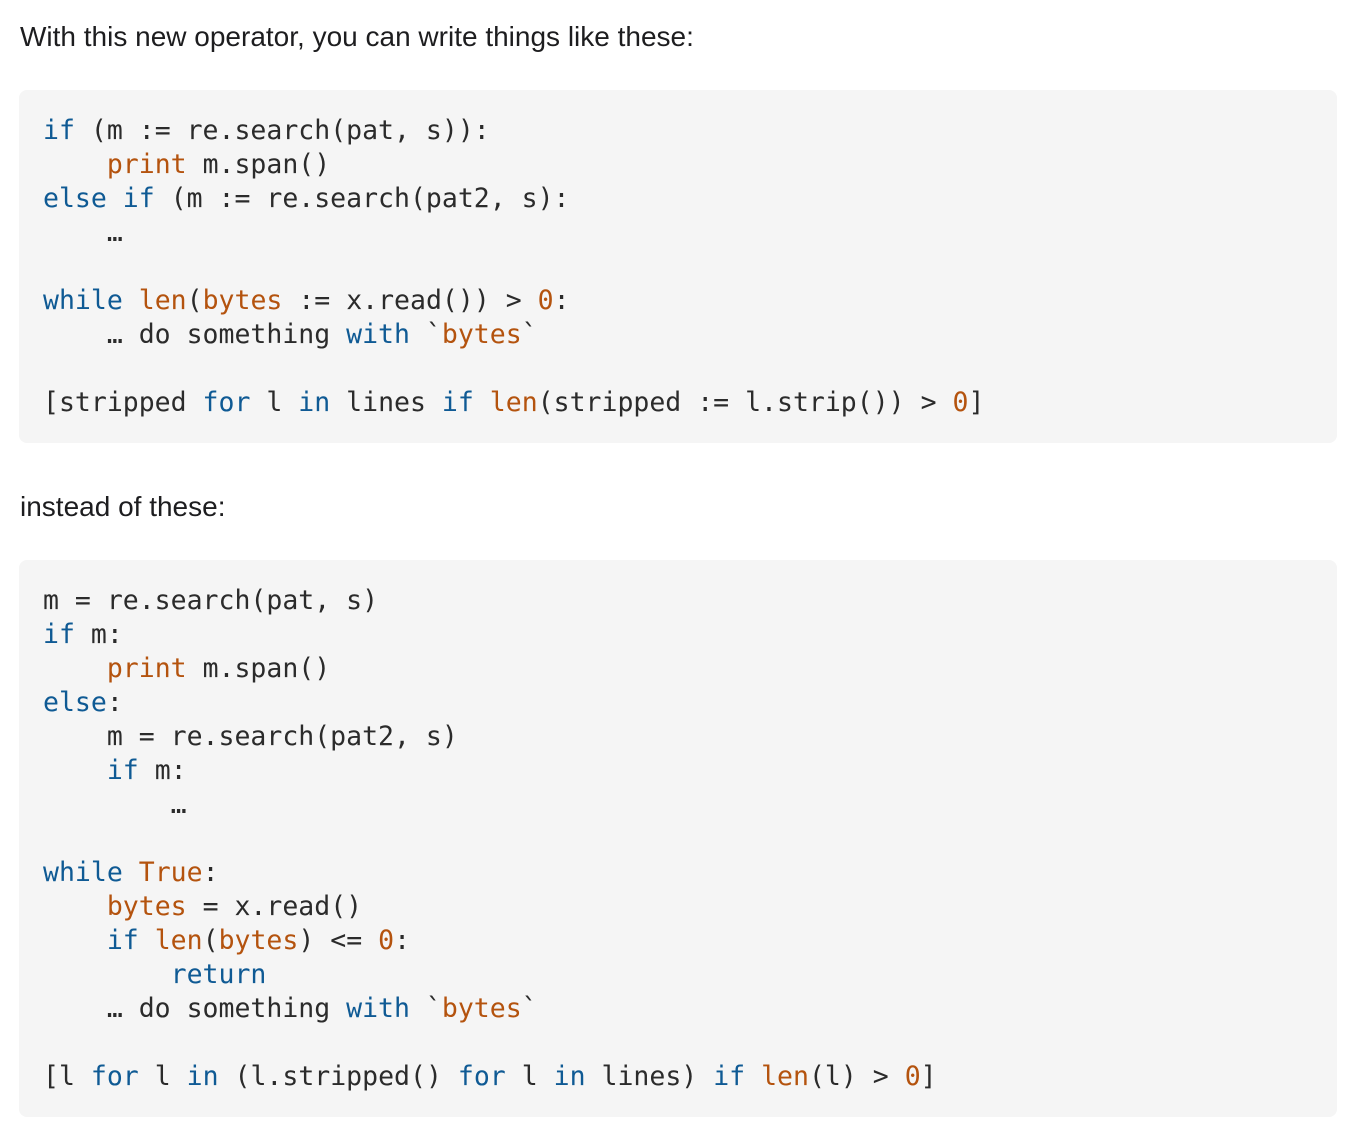  Describe the element at coordinates (678, 669) in the screenshot. I see `code-line: print m.span()` at that location.